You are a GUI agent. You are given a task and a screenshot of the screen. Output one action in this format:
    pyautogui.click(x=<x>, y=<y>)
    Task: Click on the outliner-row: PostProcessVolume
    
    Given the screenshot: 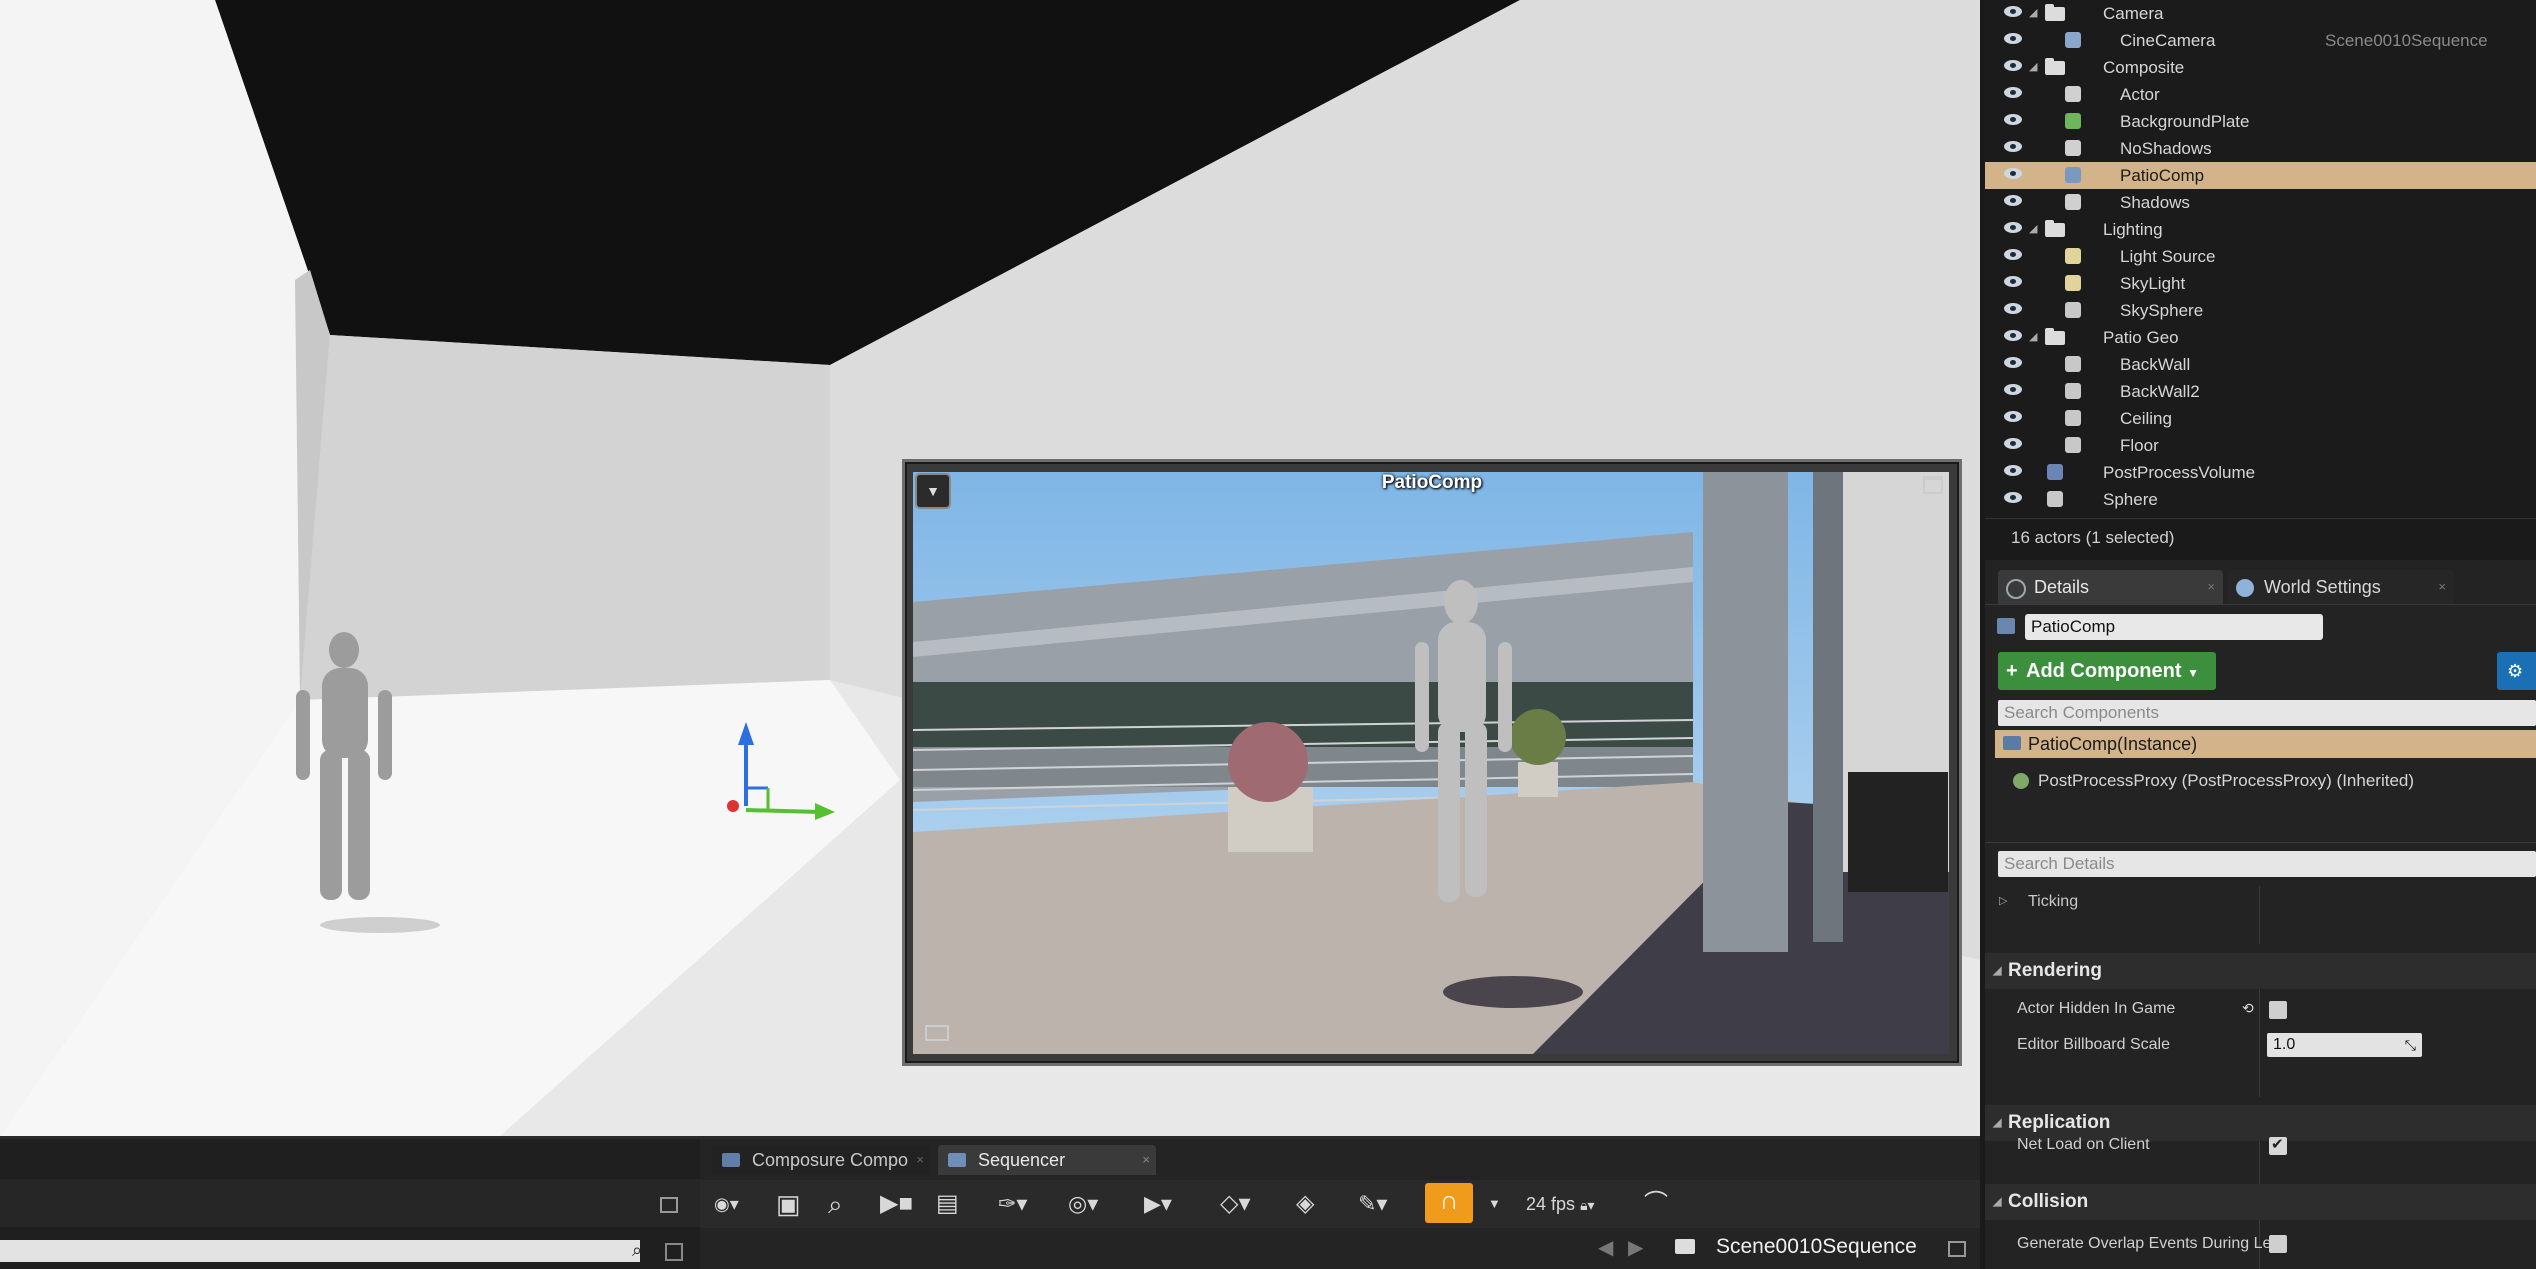 What is the action you would take?
    pyautogui.click(x=2260, y=472)
    